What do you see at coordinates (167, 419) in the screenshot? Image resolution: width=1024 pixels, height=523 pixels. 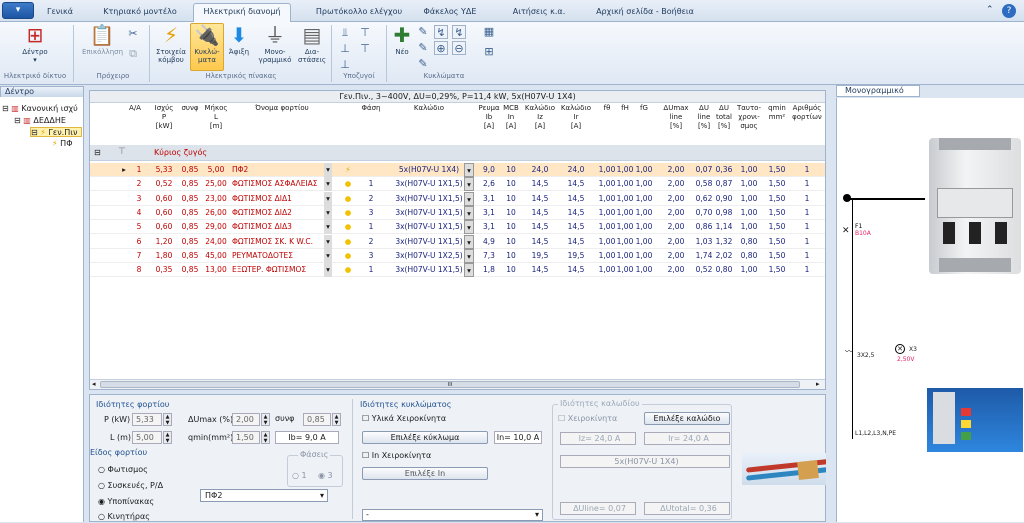 I see `p-spinner: ▲ ▼` at bounding box center [167, 419].